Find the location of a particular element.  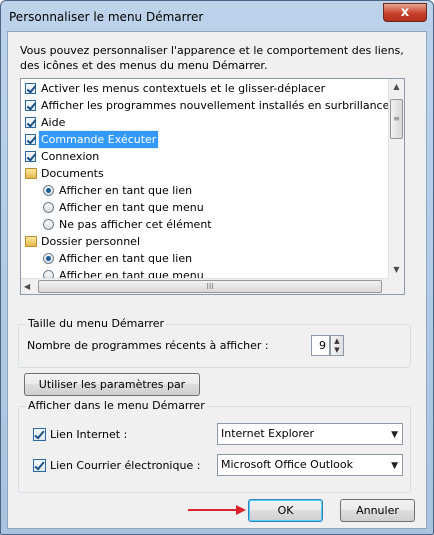

list-item-label: Afficher en tant que menu is located at coordinates (131, 207).